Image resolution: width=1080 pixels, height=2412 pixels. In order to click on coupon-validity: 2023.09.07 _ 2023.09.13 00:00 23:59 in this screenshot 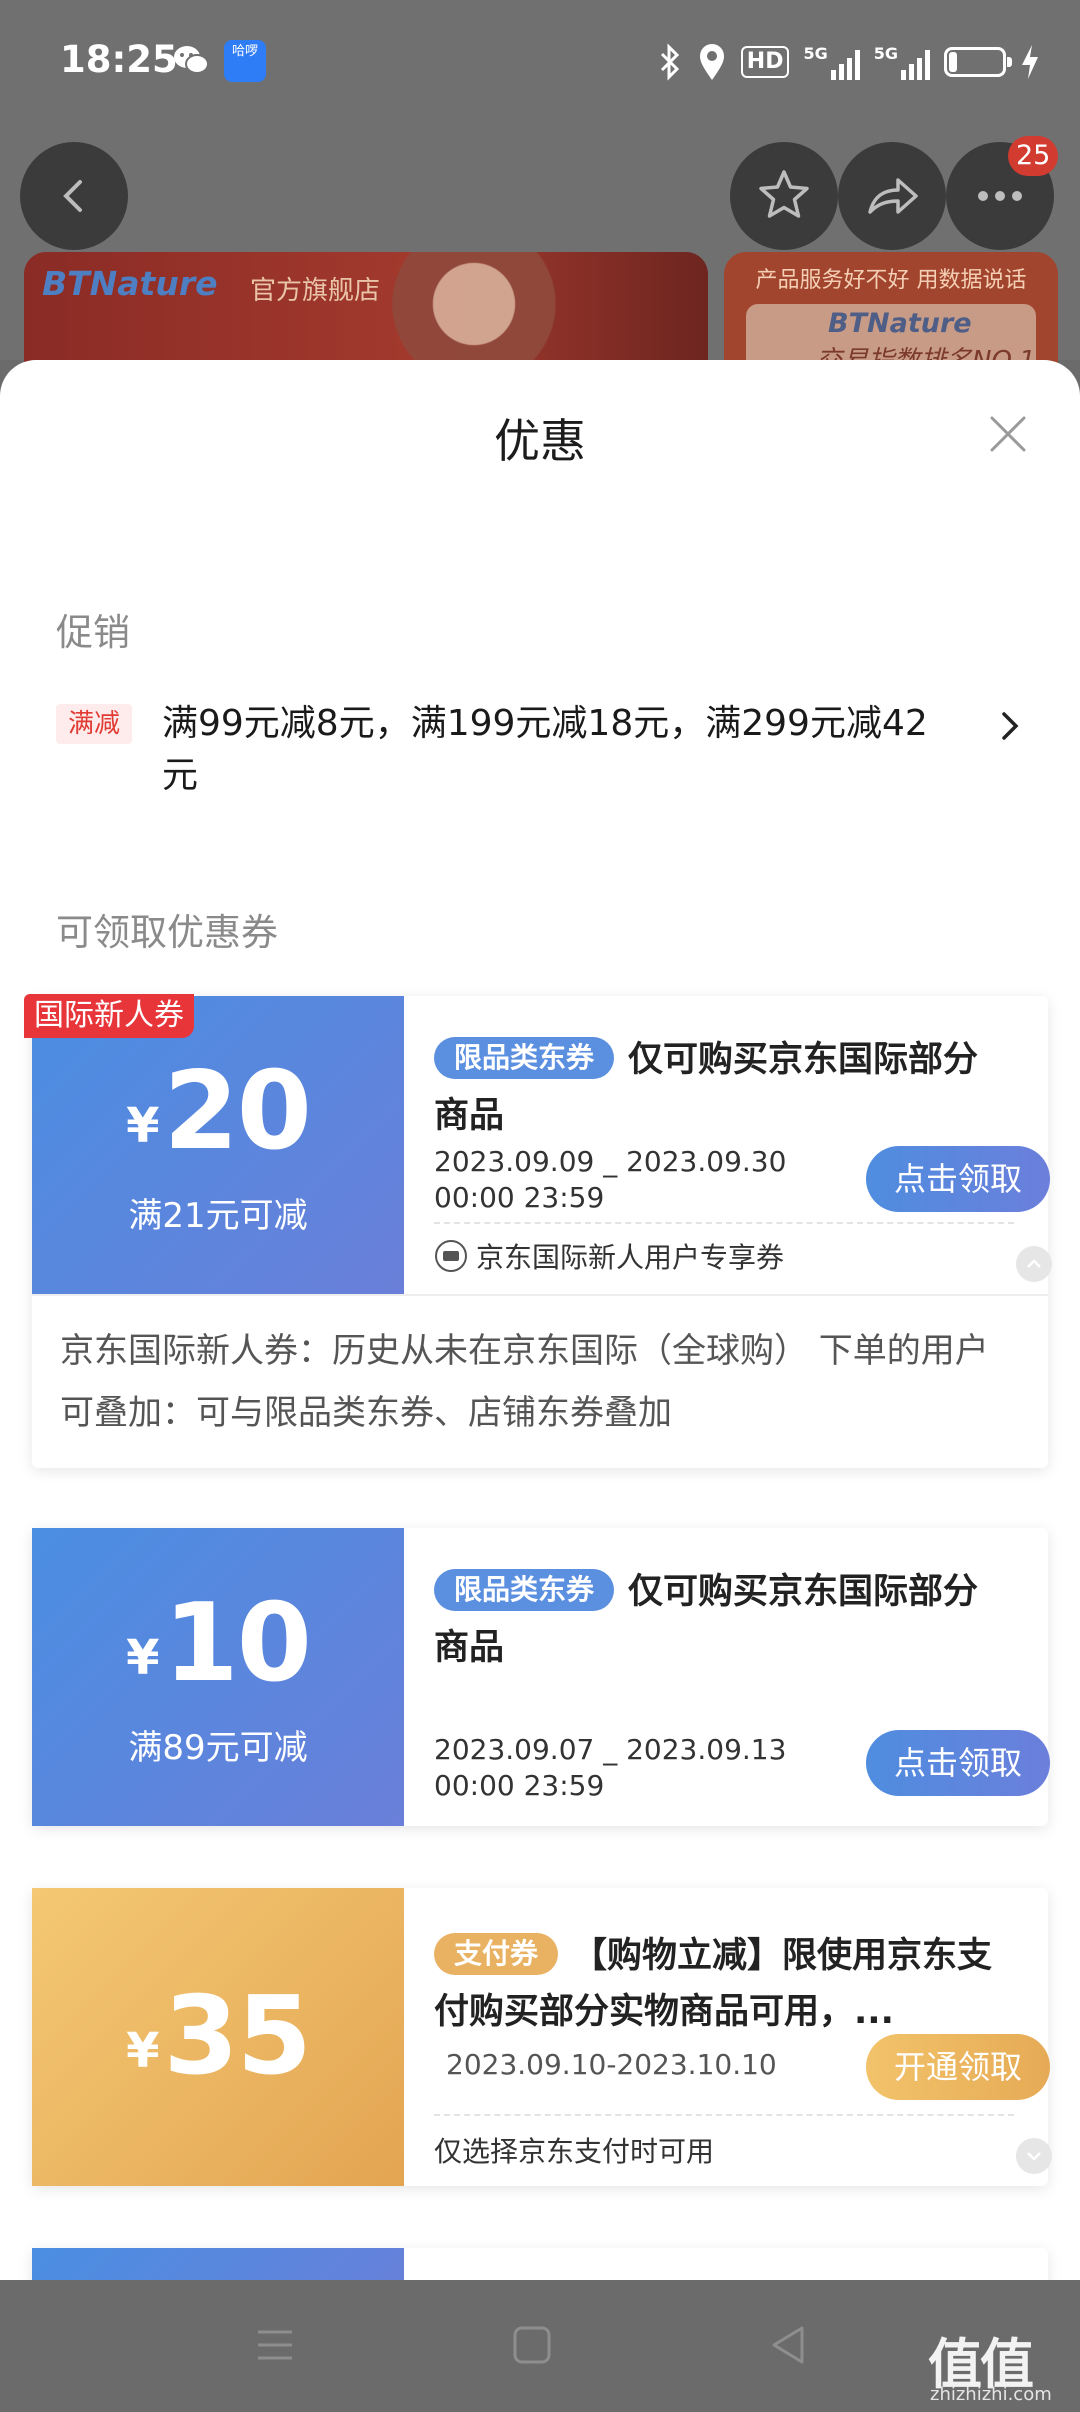, I will do `click(610, 1767)`.